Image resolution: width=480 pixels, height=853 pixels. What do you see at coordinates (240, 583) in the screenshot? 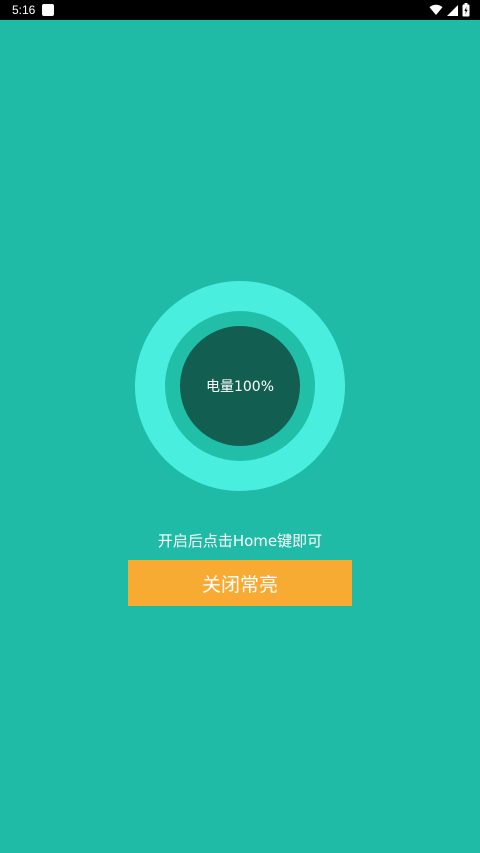
I see `close-keep-awake-button: 关闭常亮` at bounding box center [240, 583].